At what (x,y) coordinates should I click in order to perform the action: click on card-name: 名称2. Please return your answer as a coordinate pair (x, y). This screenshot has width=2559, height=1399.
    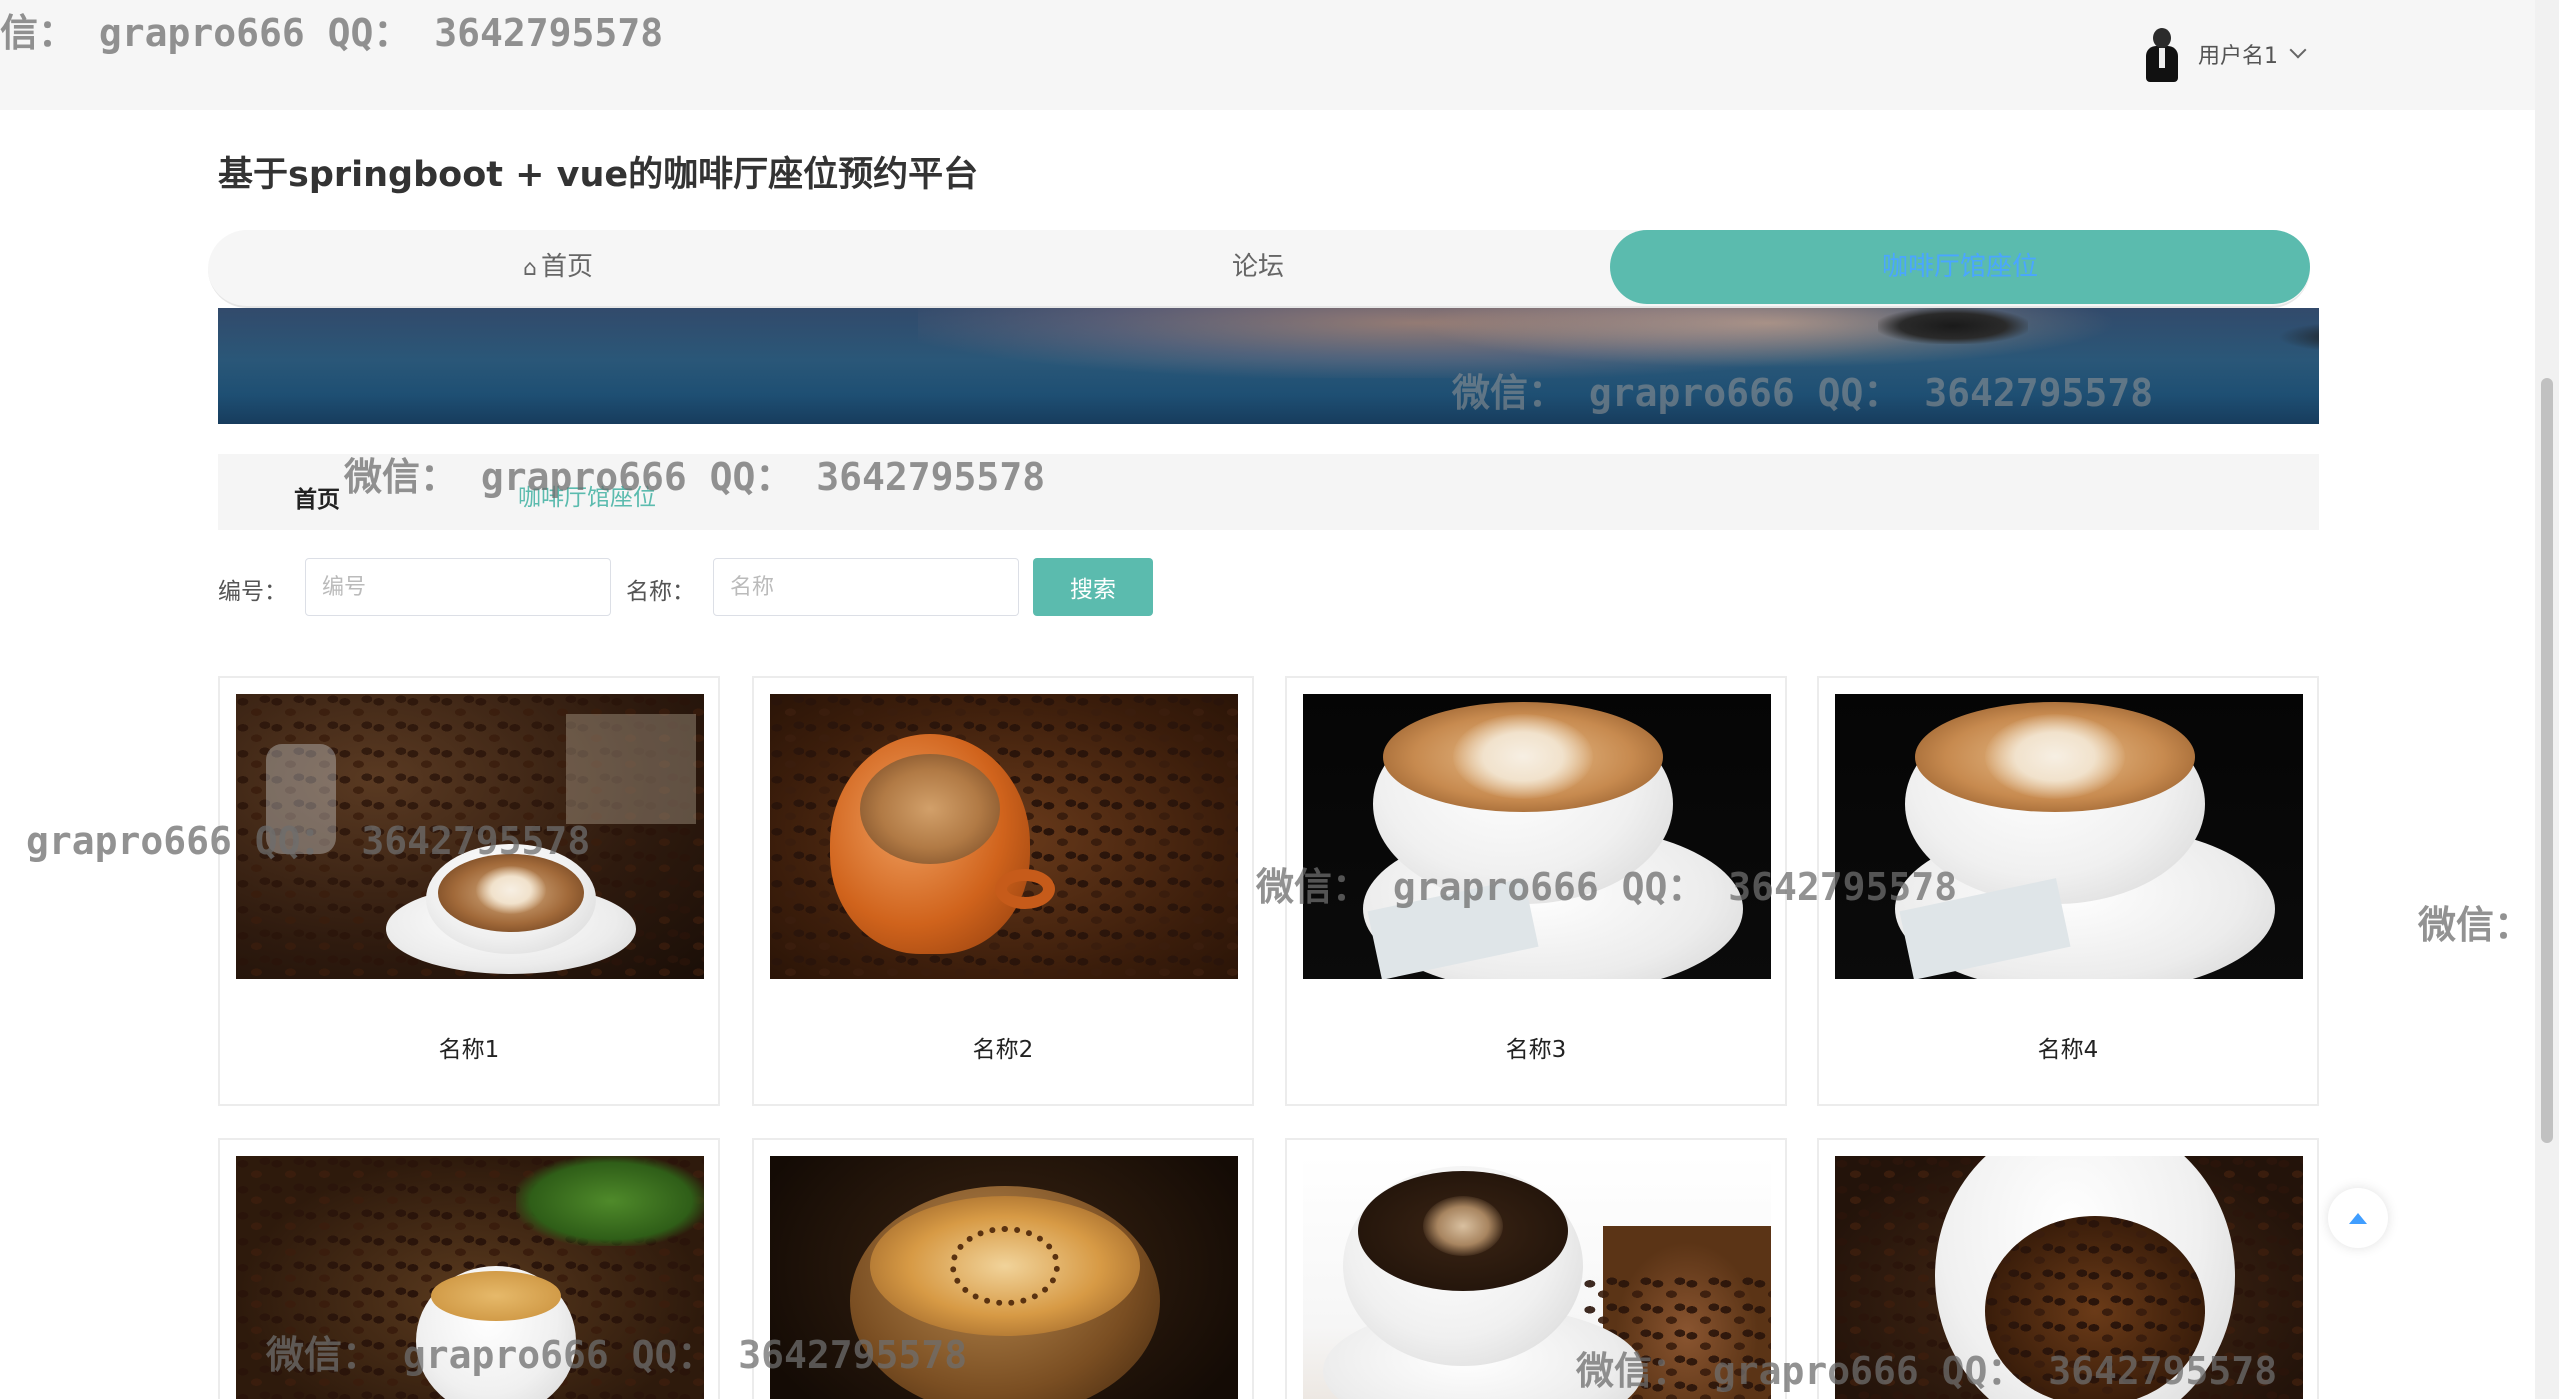
    Looking at the image, I should click on (1003, 1050).